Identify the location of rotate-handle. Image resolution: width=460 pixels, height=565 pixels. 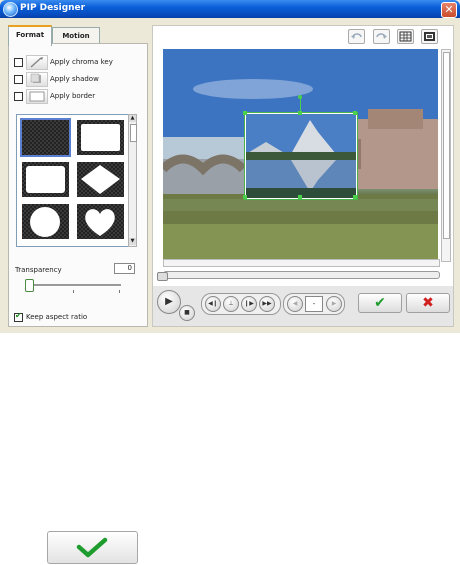
(300, 97).